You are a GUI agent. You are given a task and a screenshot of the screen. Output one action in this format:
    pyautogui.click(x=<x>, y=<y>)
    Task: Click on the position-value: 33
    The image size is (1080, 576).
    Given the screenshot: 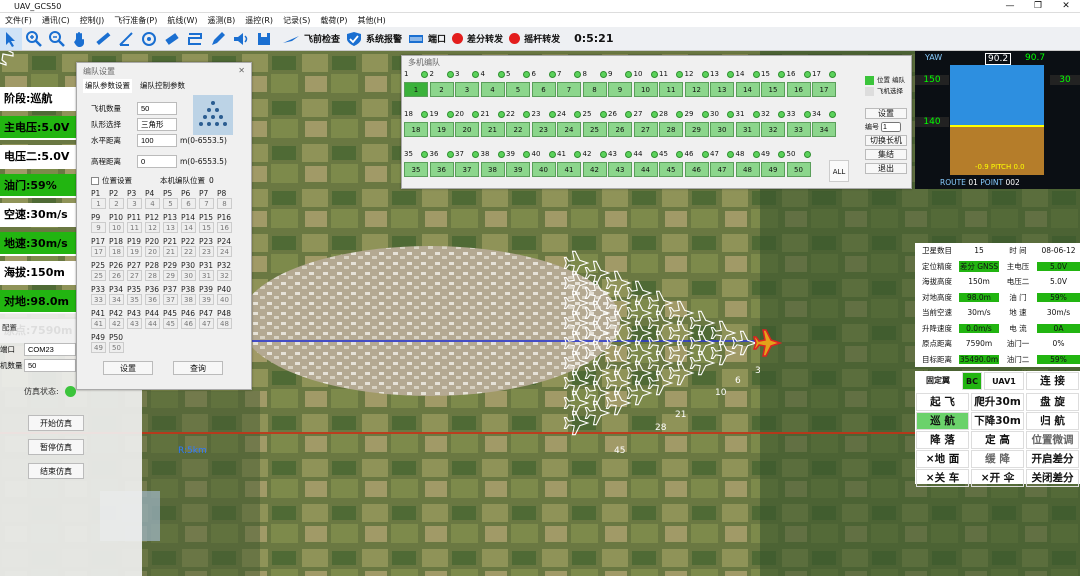 What is the action you would take?
    pyautogui.click(x=98, y=299)
    